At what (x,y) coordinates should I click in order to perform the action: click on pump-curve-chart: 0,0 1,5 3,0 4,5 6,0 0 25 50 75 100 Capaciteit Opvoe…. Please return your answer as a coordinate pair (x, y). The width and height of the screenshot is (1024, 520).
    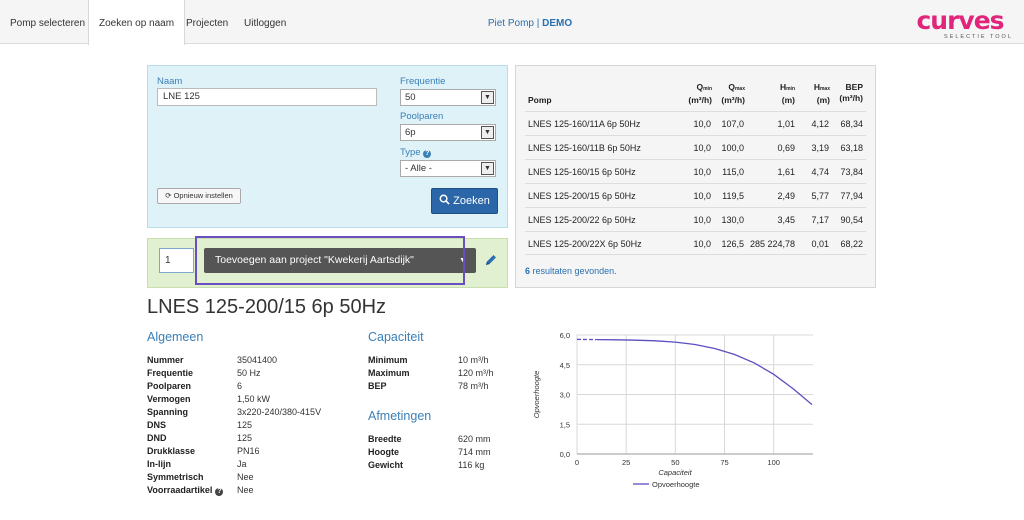
    Looking at the image, I should click on (672, 410).